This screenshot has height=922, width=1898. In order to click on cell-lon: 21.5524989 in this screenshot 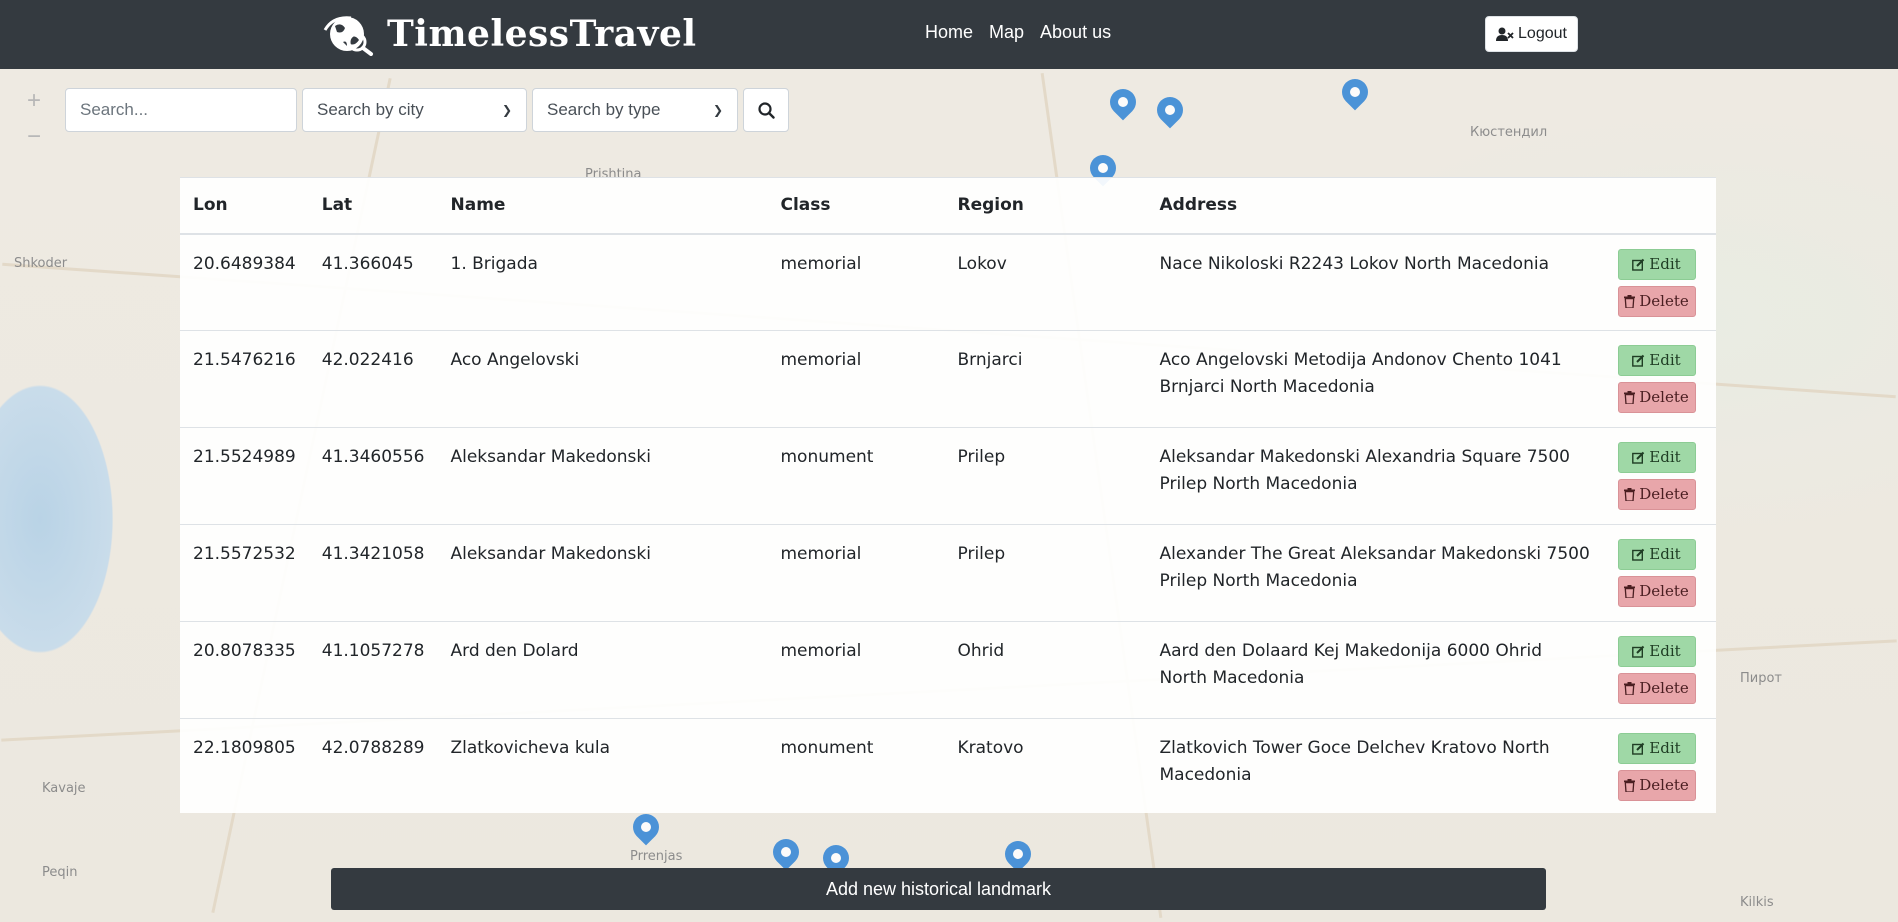, I will do `click(244, 476)`.